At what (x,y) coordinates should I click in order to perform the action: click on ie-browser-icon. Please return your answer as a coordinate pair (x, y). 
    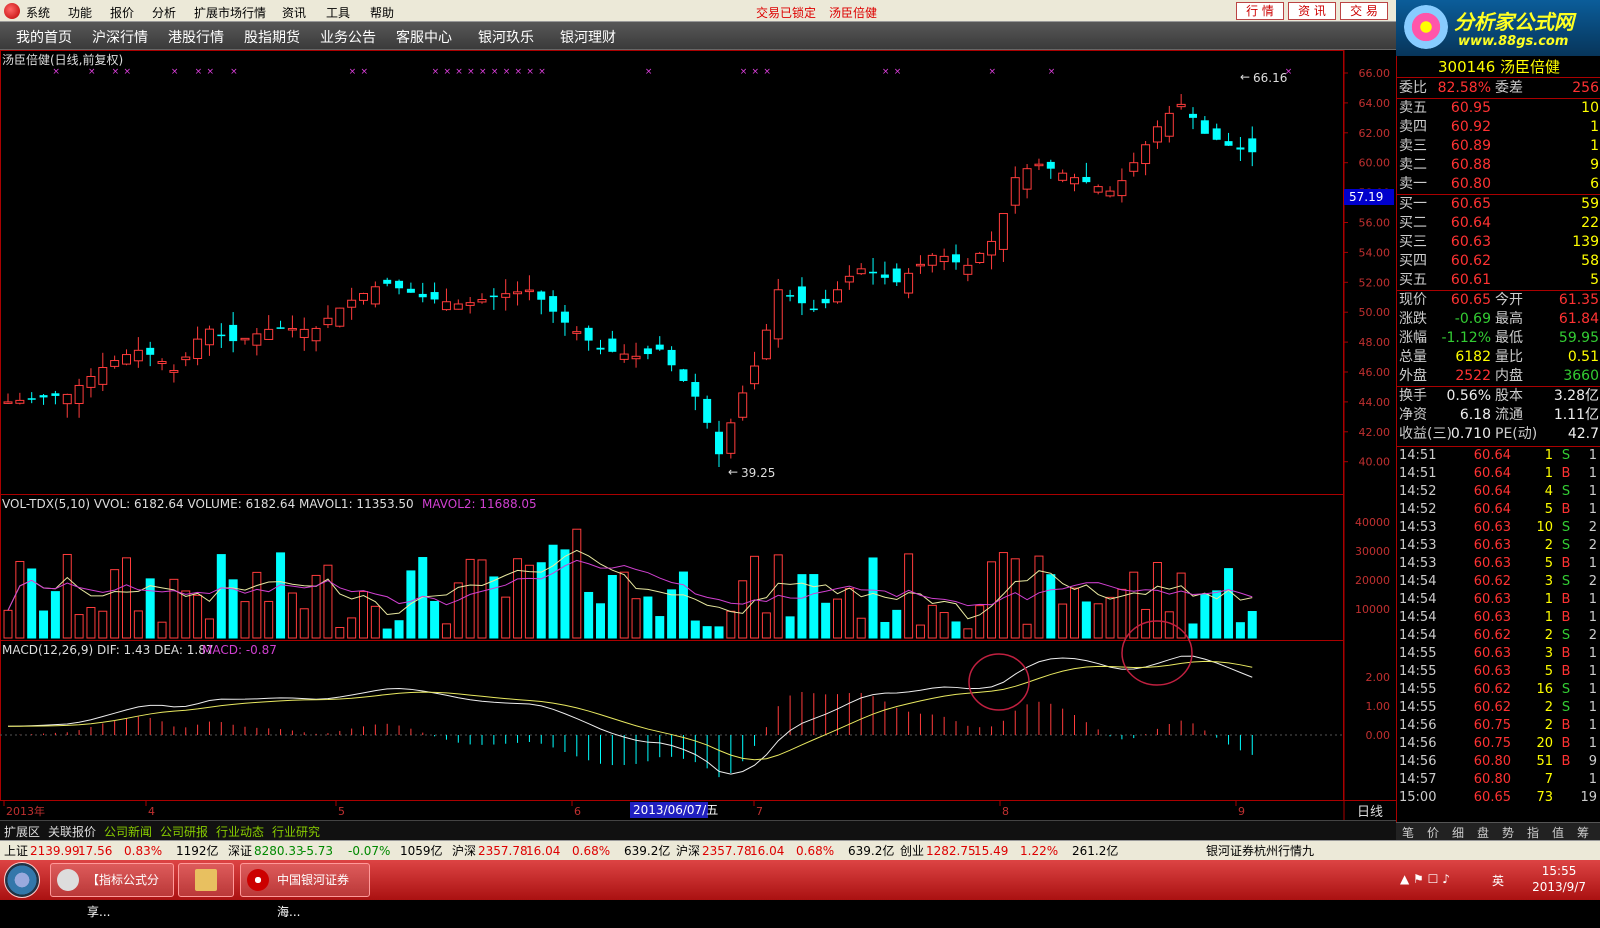
    Looking at the image, I should click on (22, 880).